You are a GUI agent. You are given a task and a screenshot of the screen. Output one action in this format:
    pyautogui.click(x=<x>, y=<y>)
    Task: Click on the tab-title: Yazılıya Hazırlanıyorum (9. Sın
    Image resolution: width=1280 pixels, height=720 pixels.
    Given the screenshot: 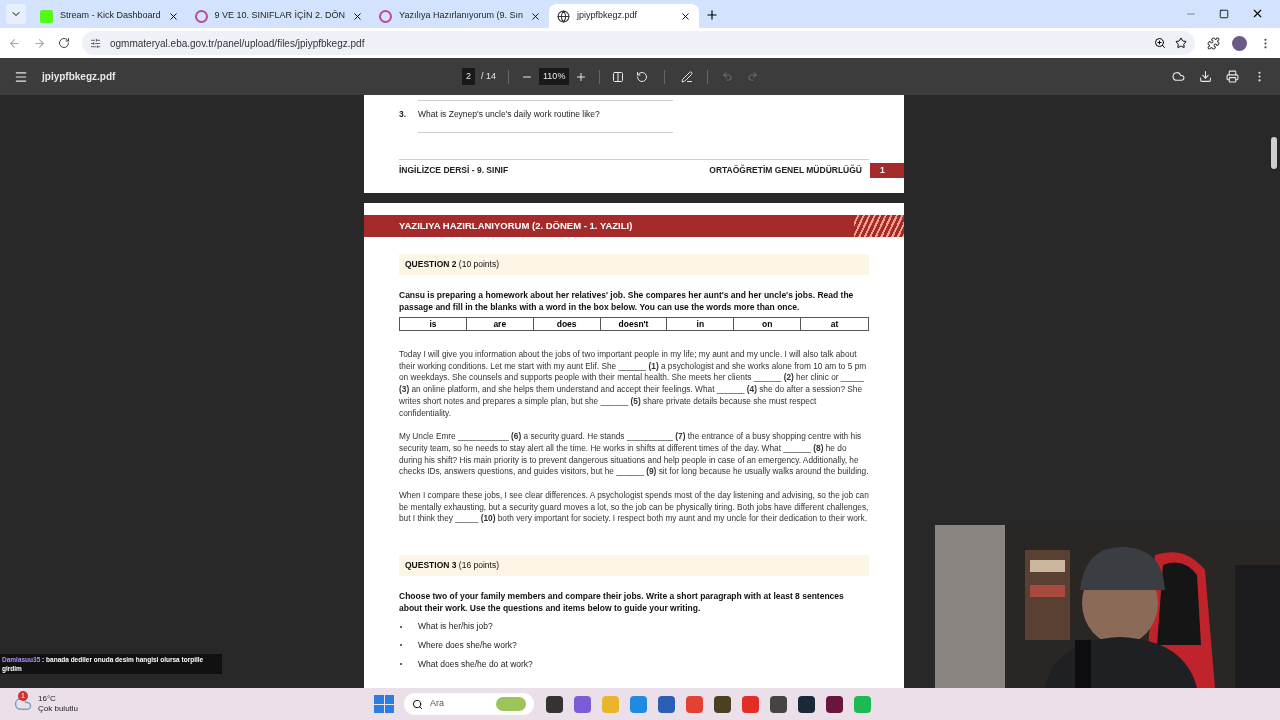 What is the action you would take?
    pyautogui.click(x=461, y=16)
    